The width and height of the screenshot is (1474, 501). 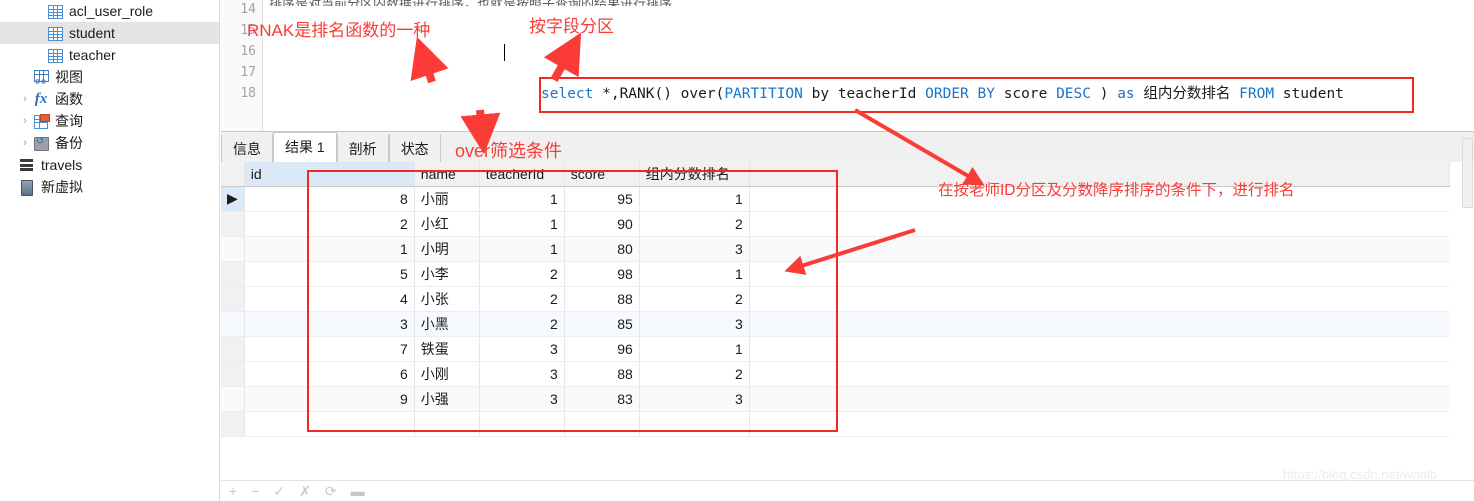 I want to click on sidebar-item-8: › 新虚拟, so click(x=109, y=187).